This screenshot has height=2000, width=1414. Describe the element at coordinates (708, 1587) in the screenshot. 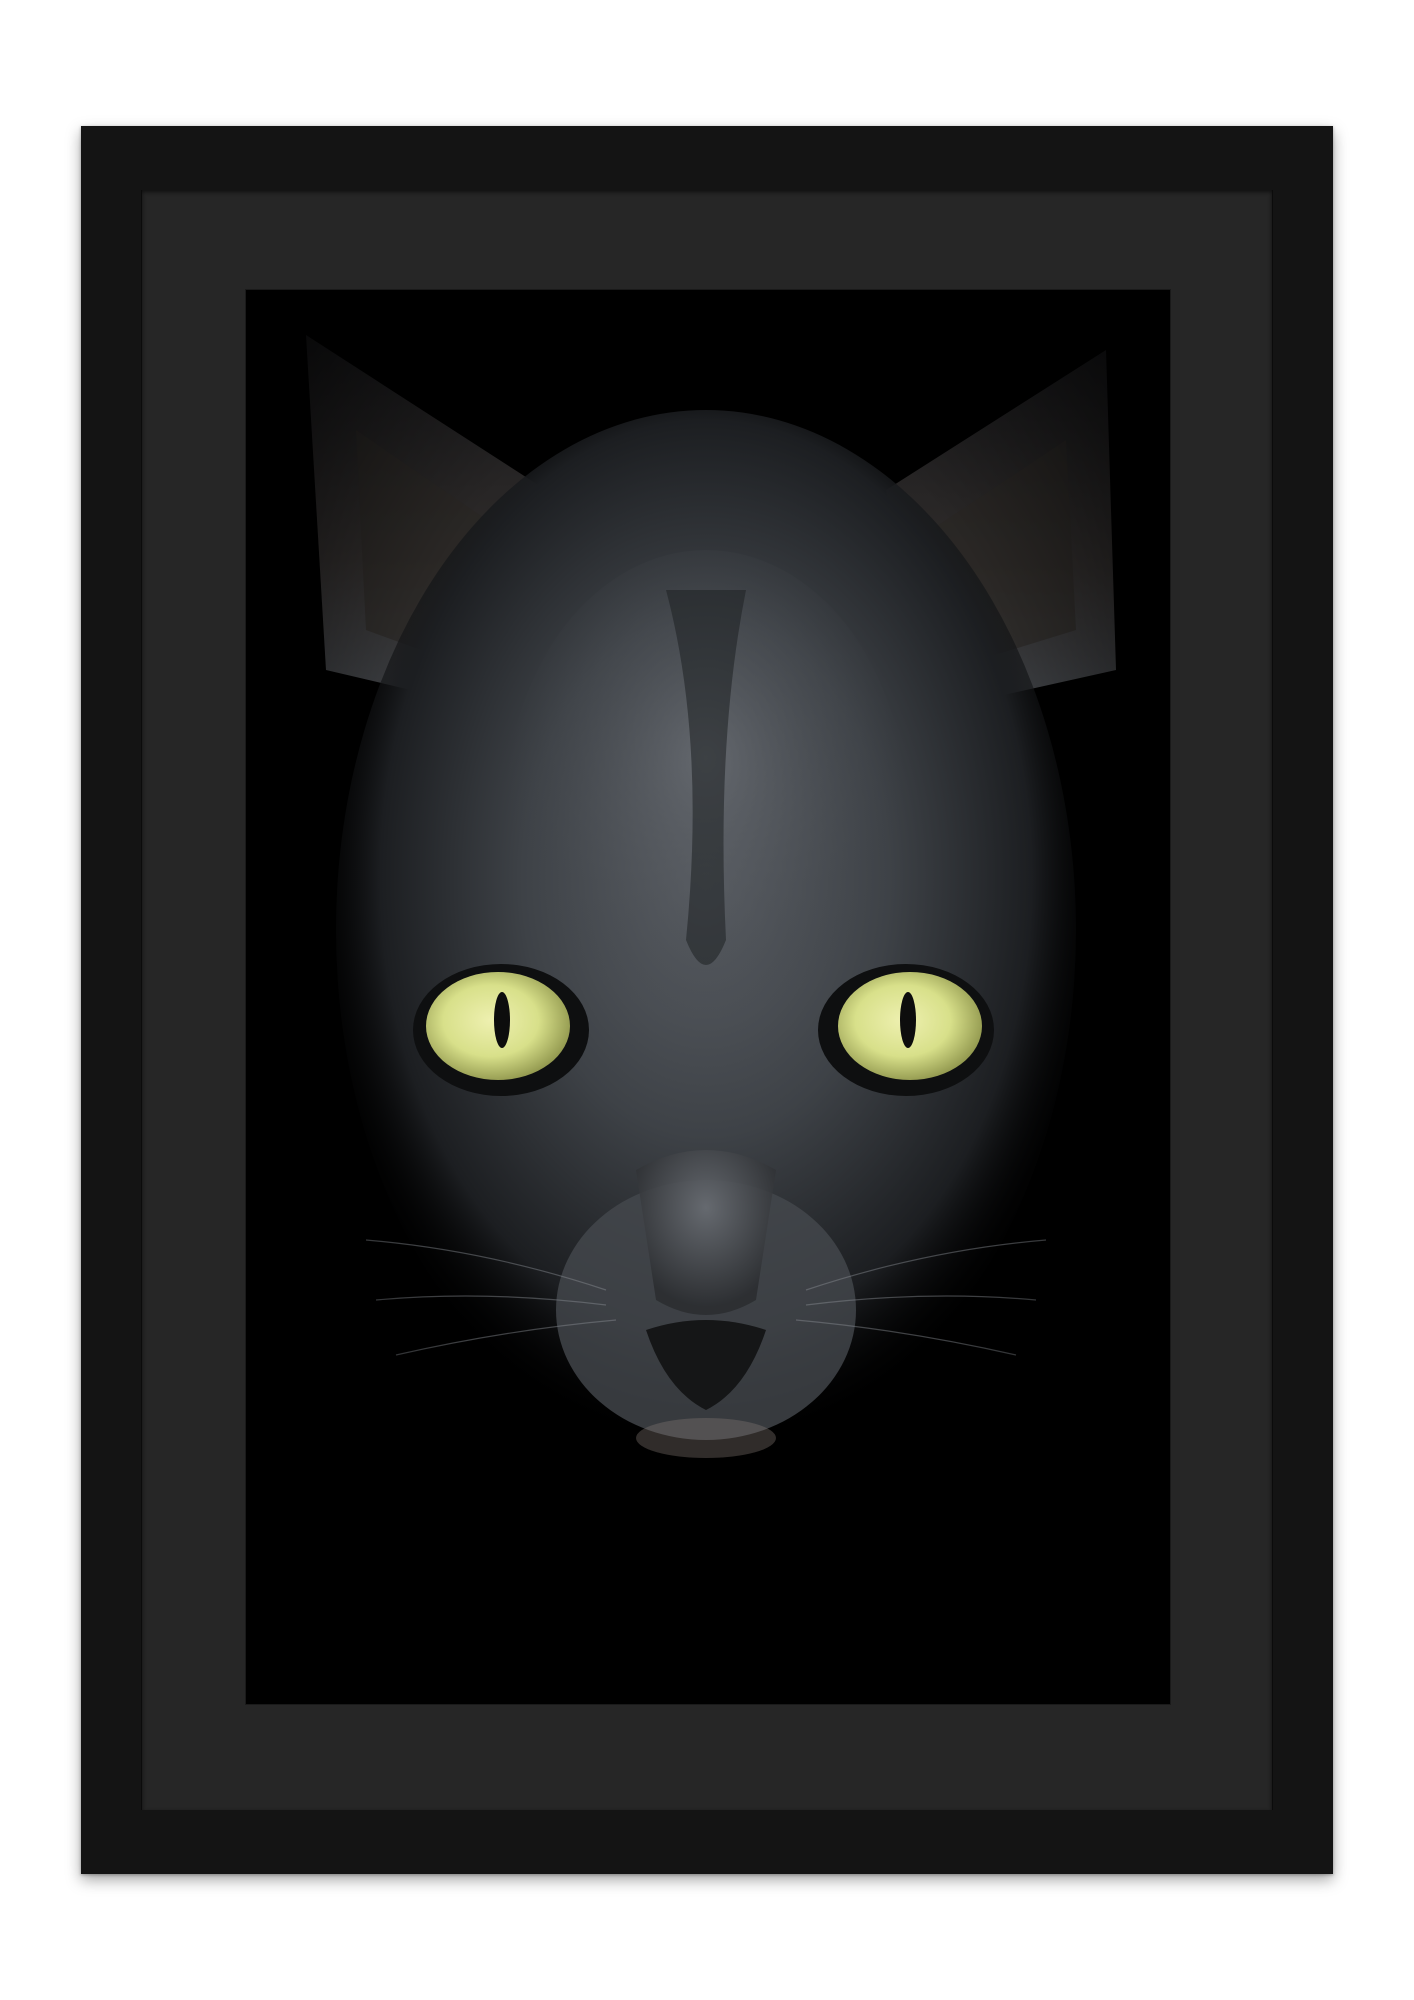

I see `bottom-shadow` at that location.